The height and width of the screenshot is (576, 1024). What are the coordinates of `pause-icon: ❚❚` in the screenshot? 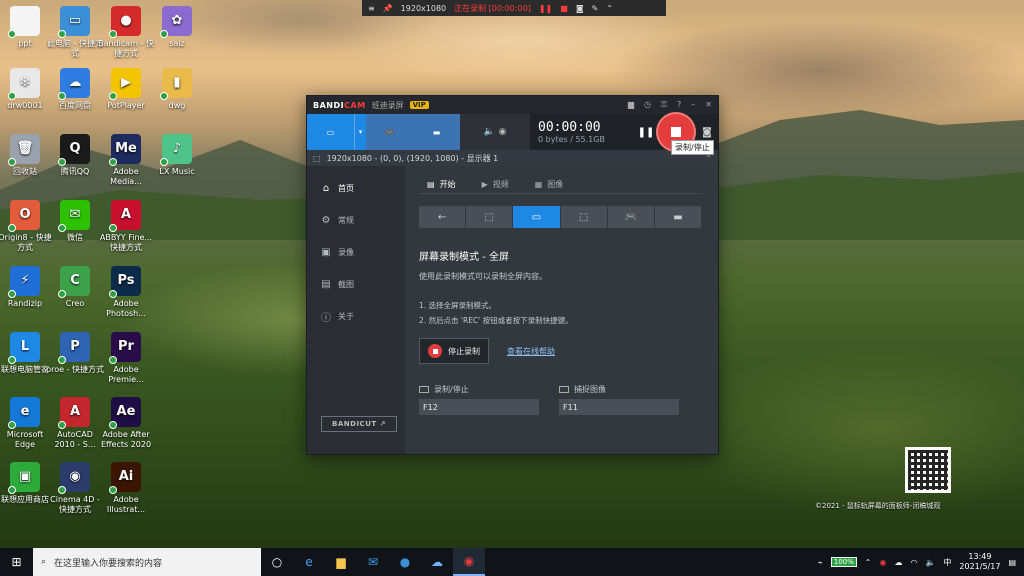 It's located at (545, 8).